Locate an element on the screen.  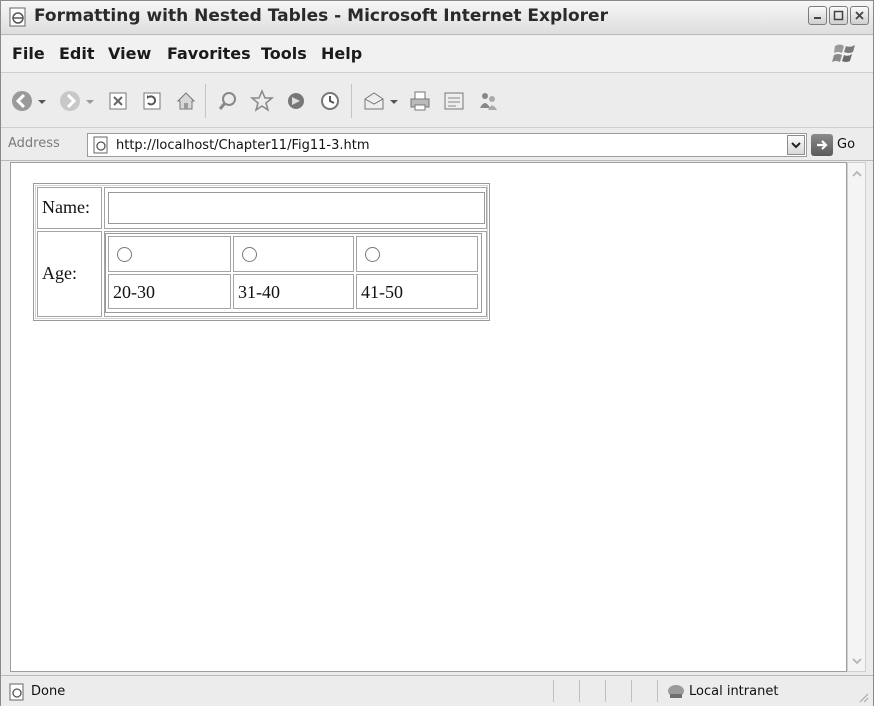
menu-view: View is located at coordinates (129, 53).